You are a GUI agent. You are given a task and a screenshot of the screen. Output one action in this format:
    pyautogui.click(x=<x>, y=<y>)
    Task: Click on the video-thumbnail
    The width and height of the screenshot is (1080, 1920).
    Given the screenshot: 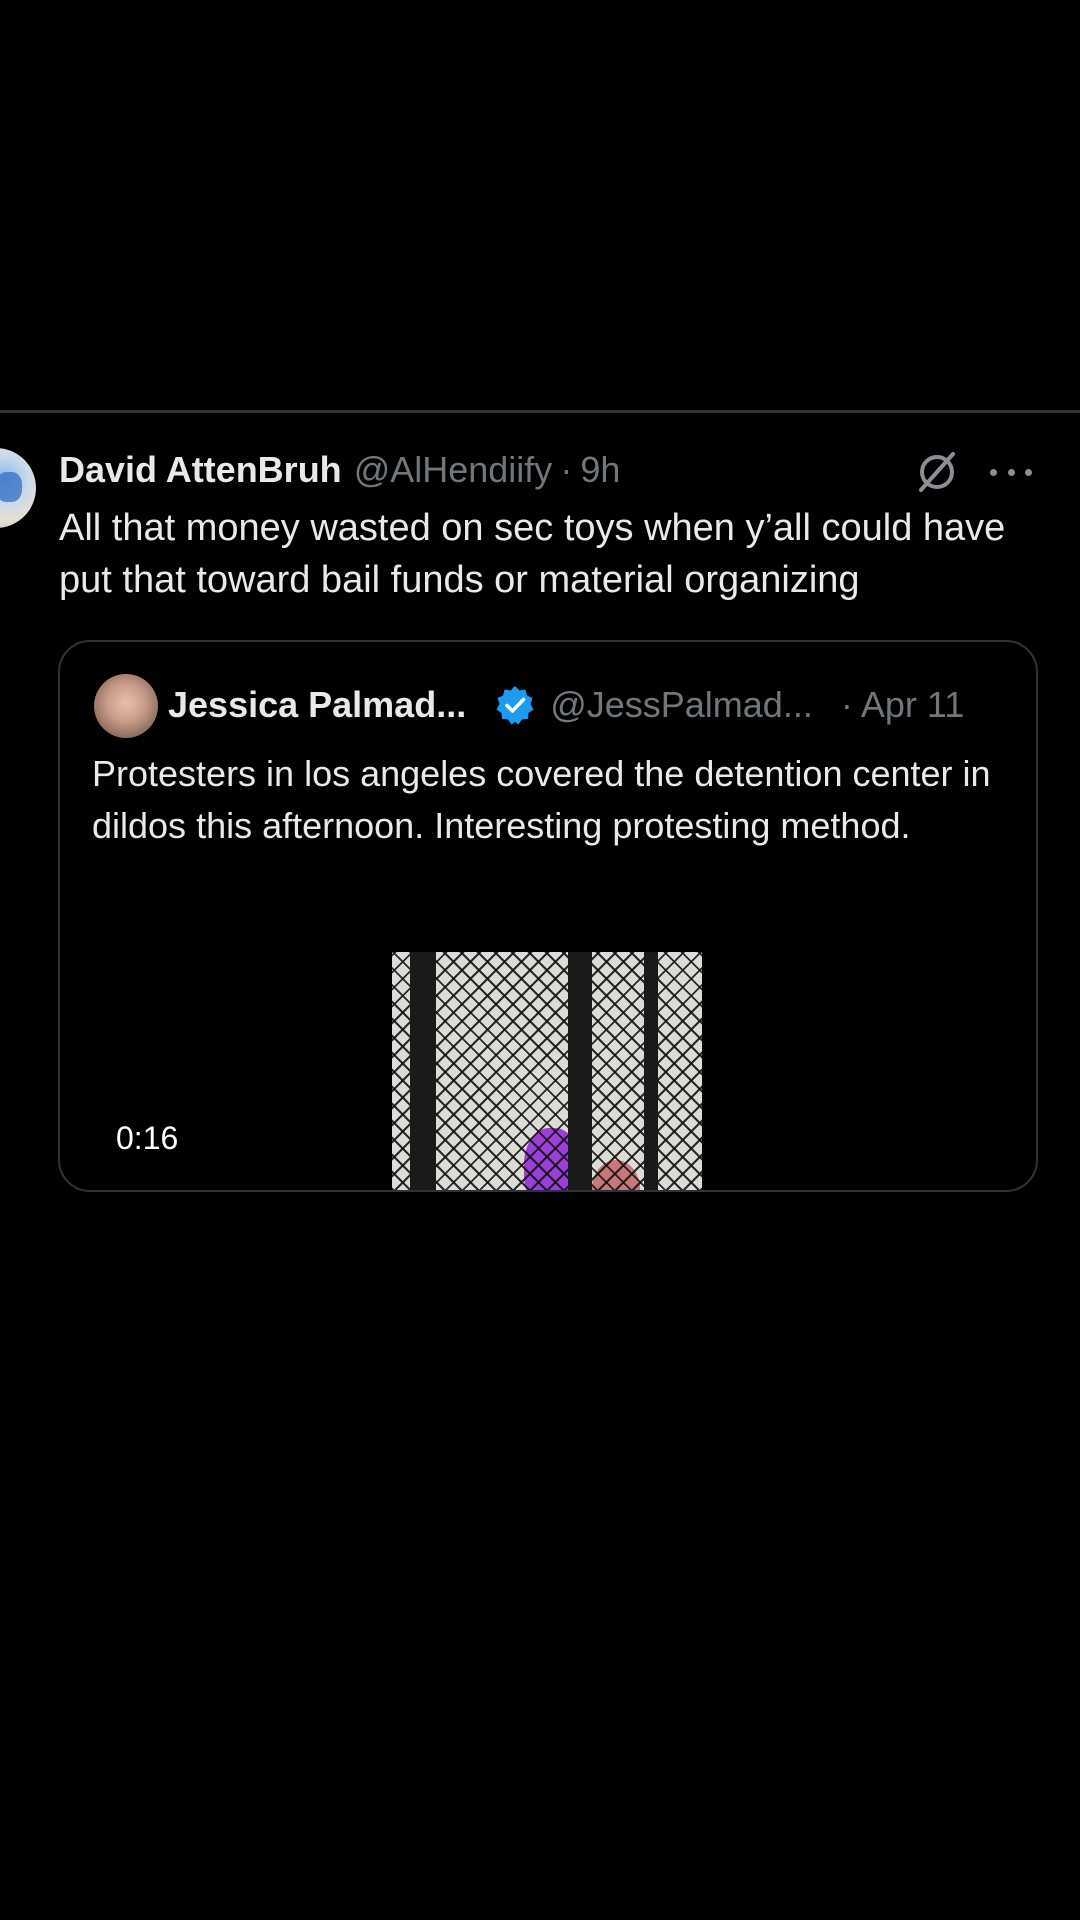 What is the action you would take?
    pyautogui.click(x=547, y=1071)
    